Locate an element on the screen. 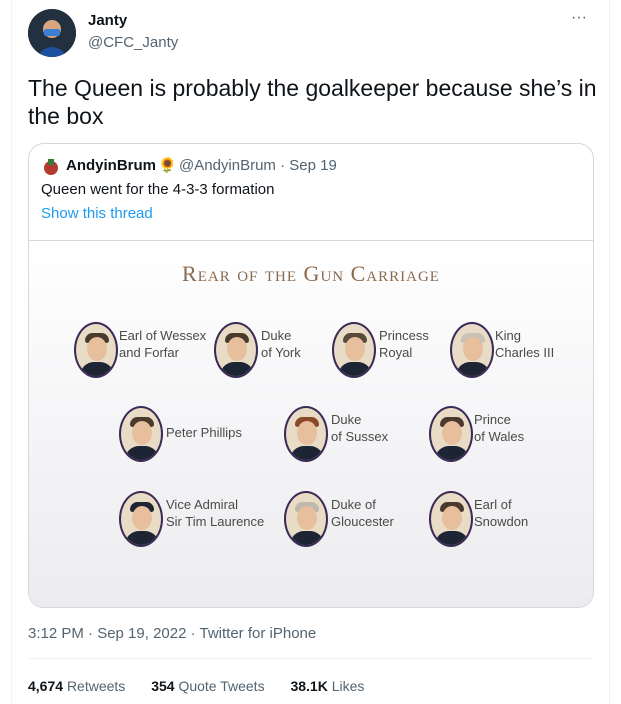 This screenshot has width=621, height=704. show-thread-link: Show this thread is located at coordinates (97, 213).